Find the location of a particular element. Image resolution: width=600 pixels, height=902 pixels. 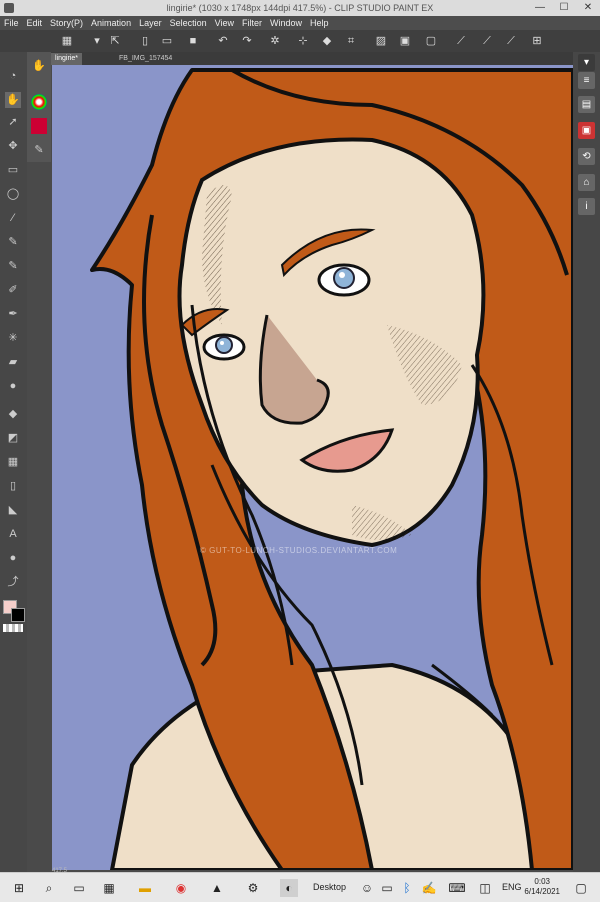

watermark-text: © GUT-TO-LUNCH-STUDIOS.DEVIANTART.COM is located at coordinates (299, 550).